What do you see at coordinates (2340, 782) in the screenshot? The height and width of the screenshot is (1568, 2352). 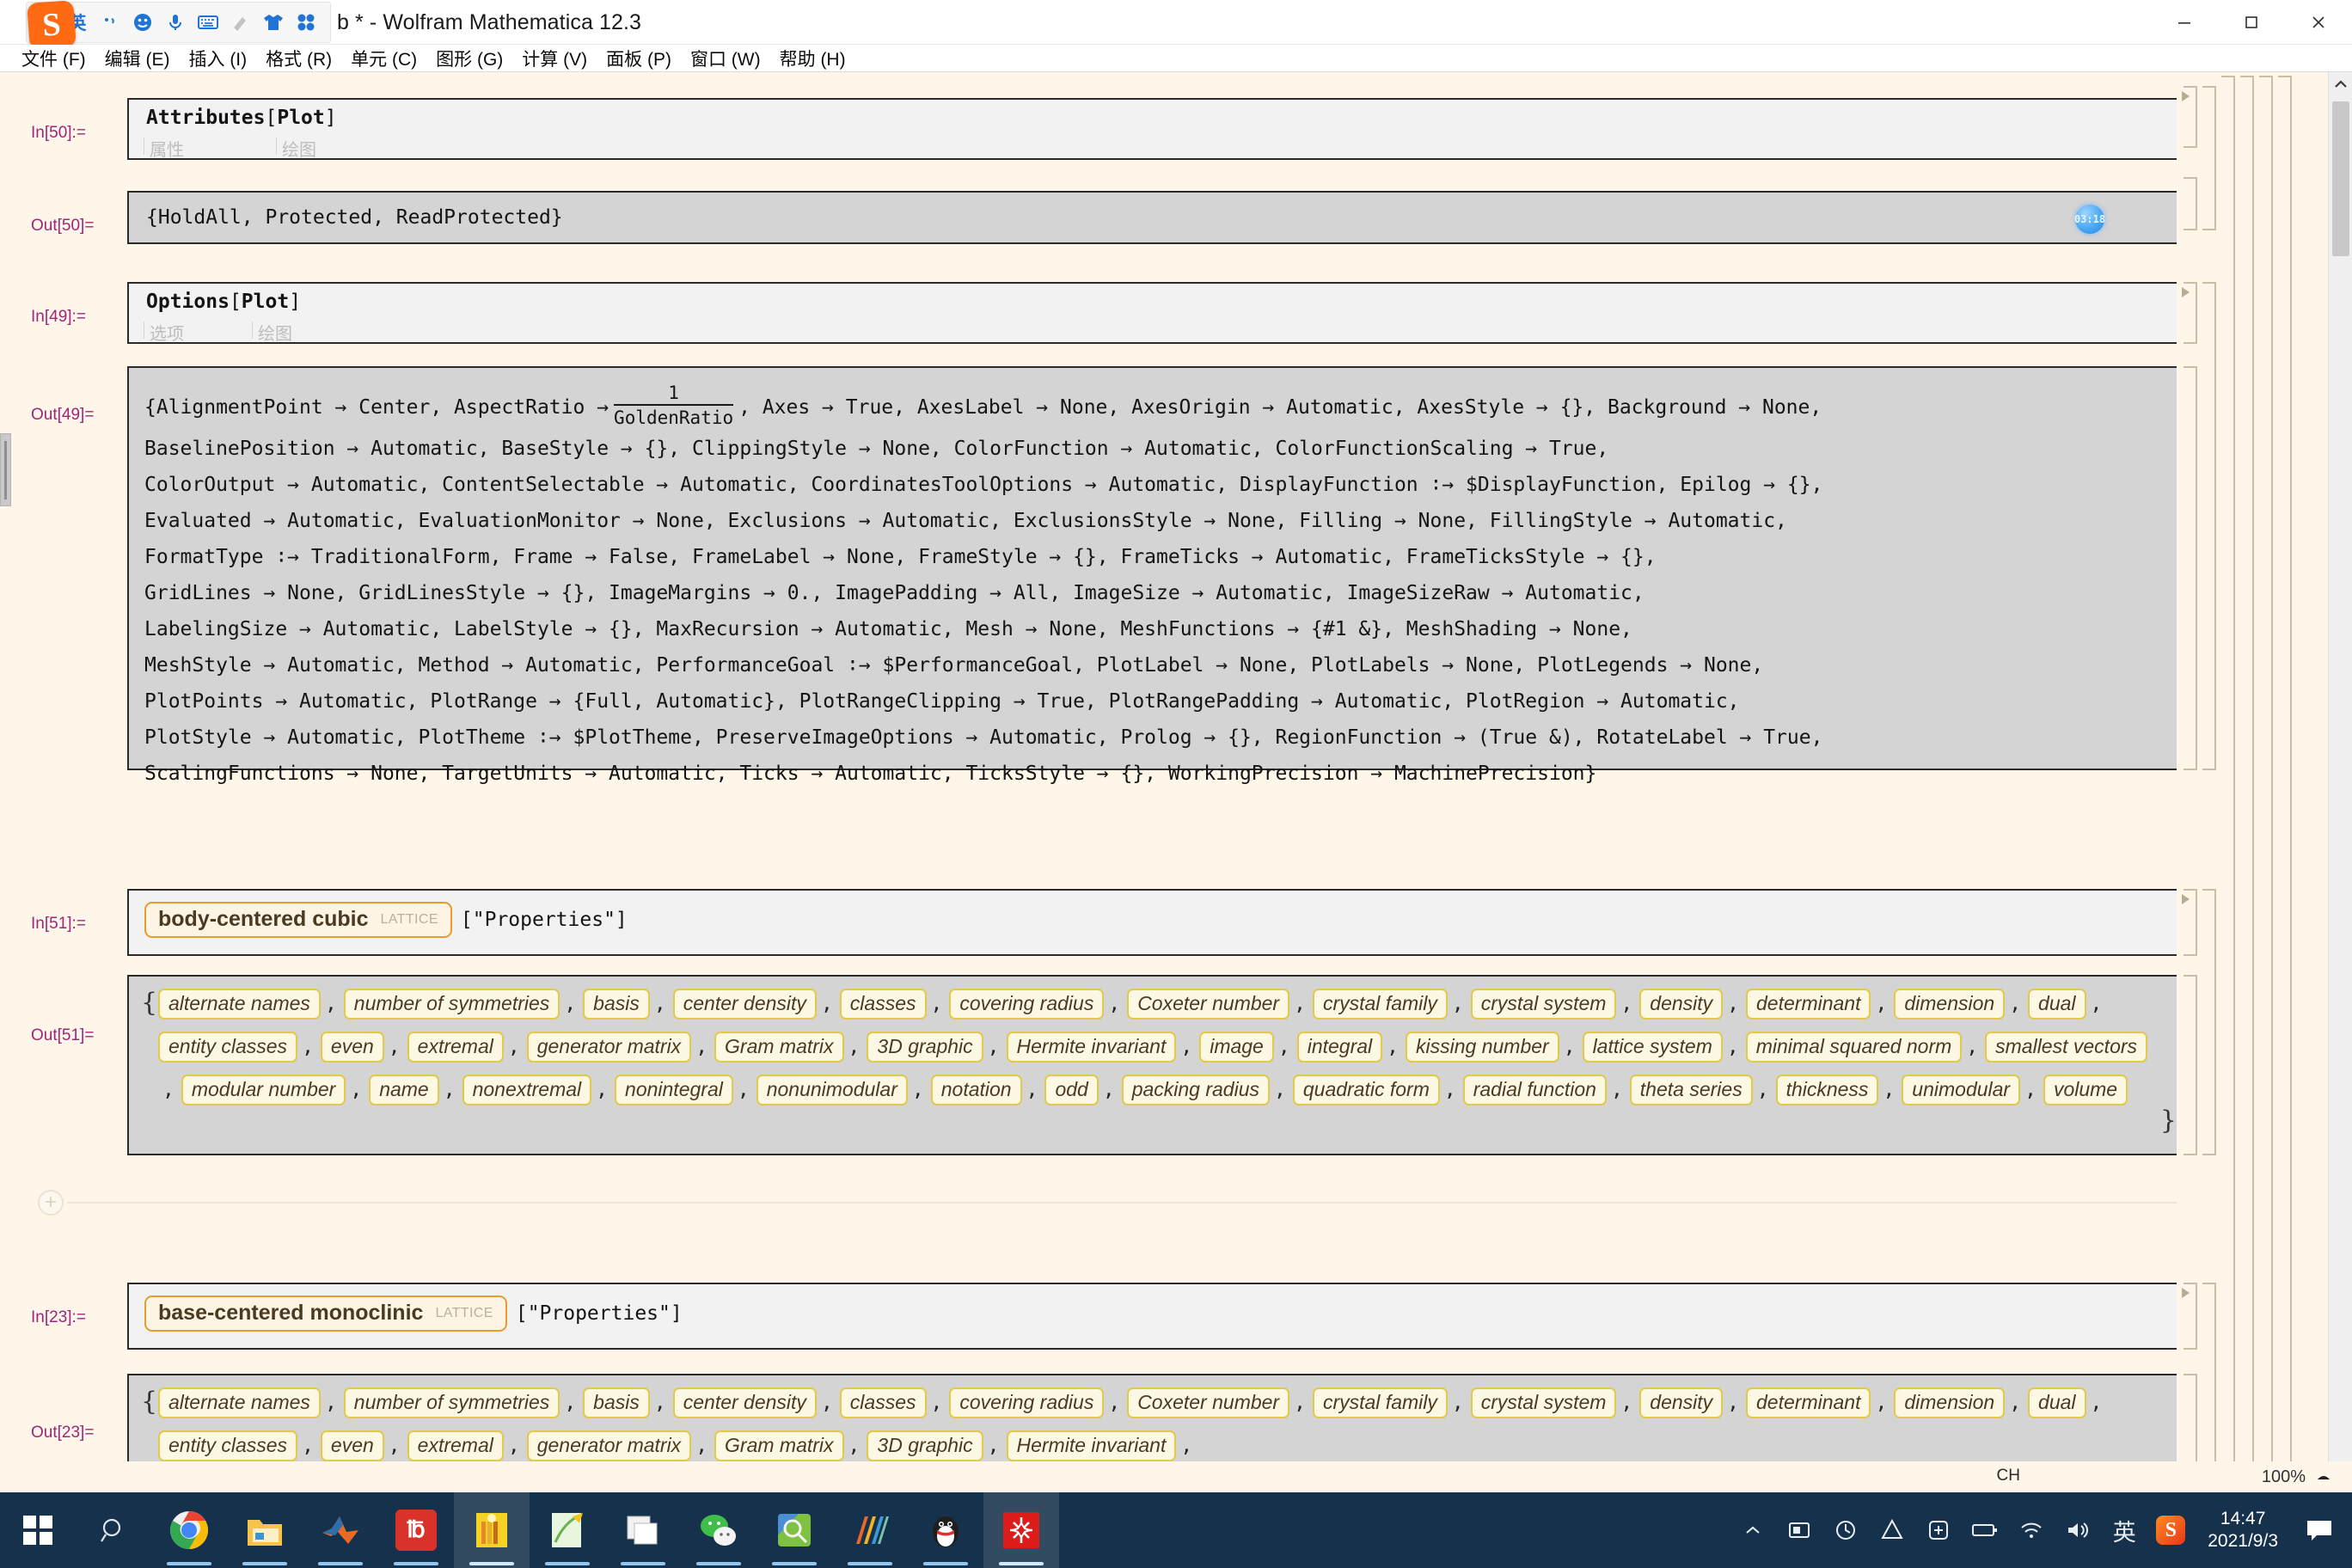 I see `vertical-scrollbar` at bounding box center [2340, 782].